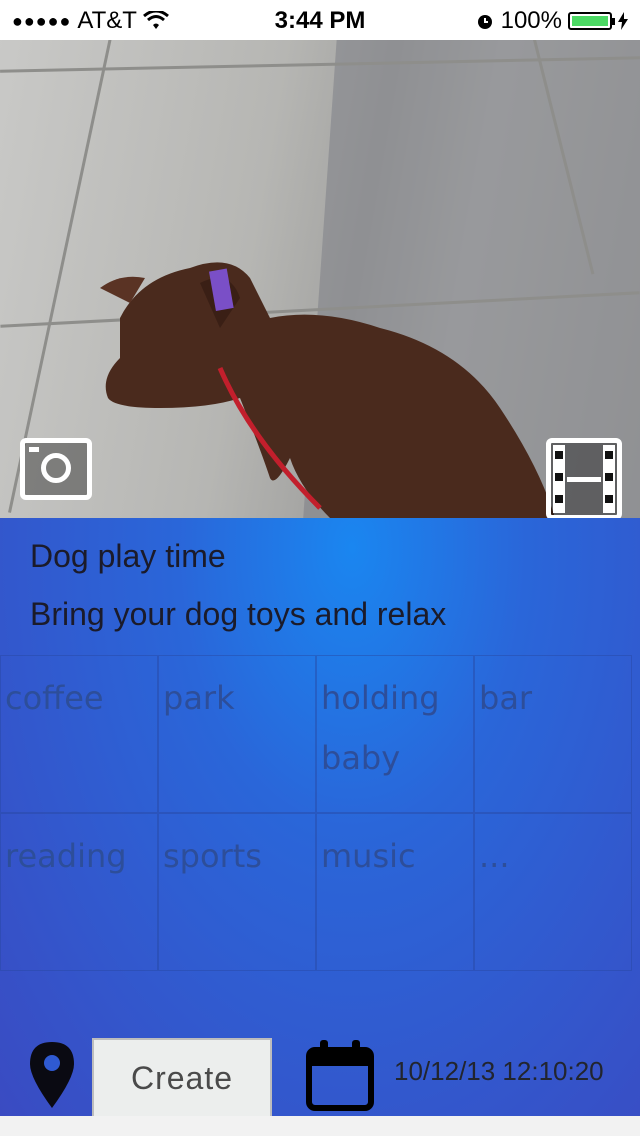 The image size is (640, 1136). What do you see at coordinates (79, 892) in the screenshot?
I see `tag-item: reading` at bounding box center [79, 892].